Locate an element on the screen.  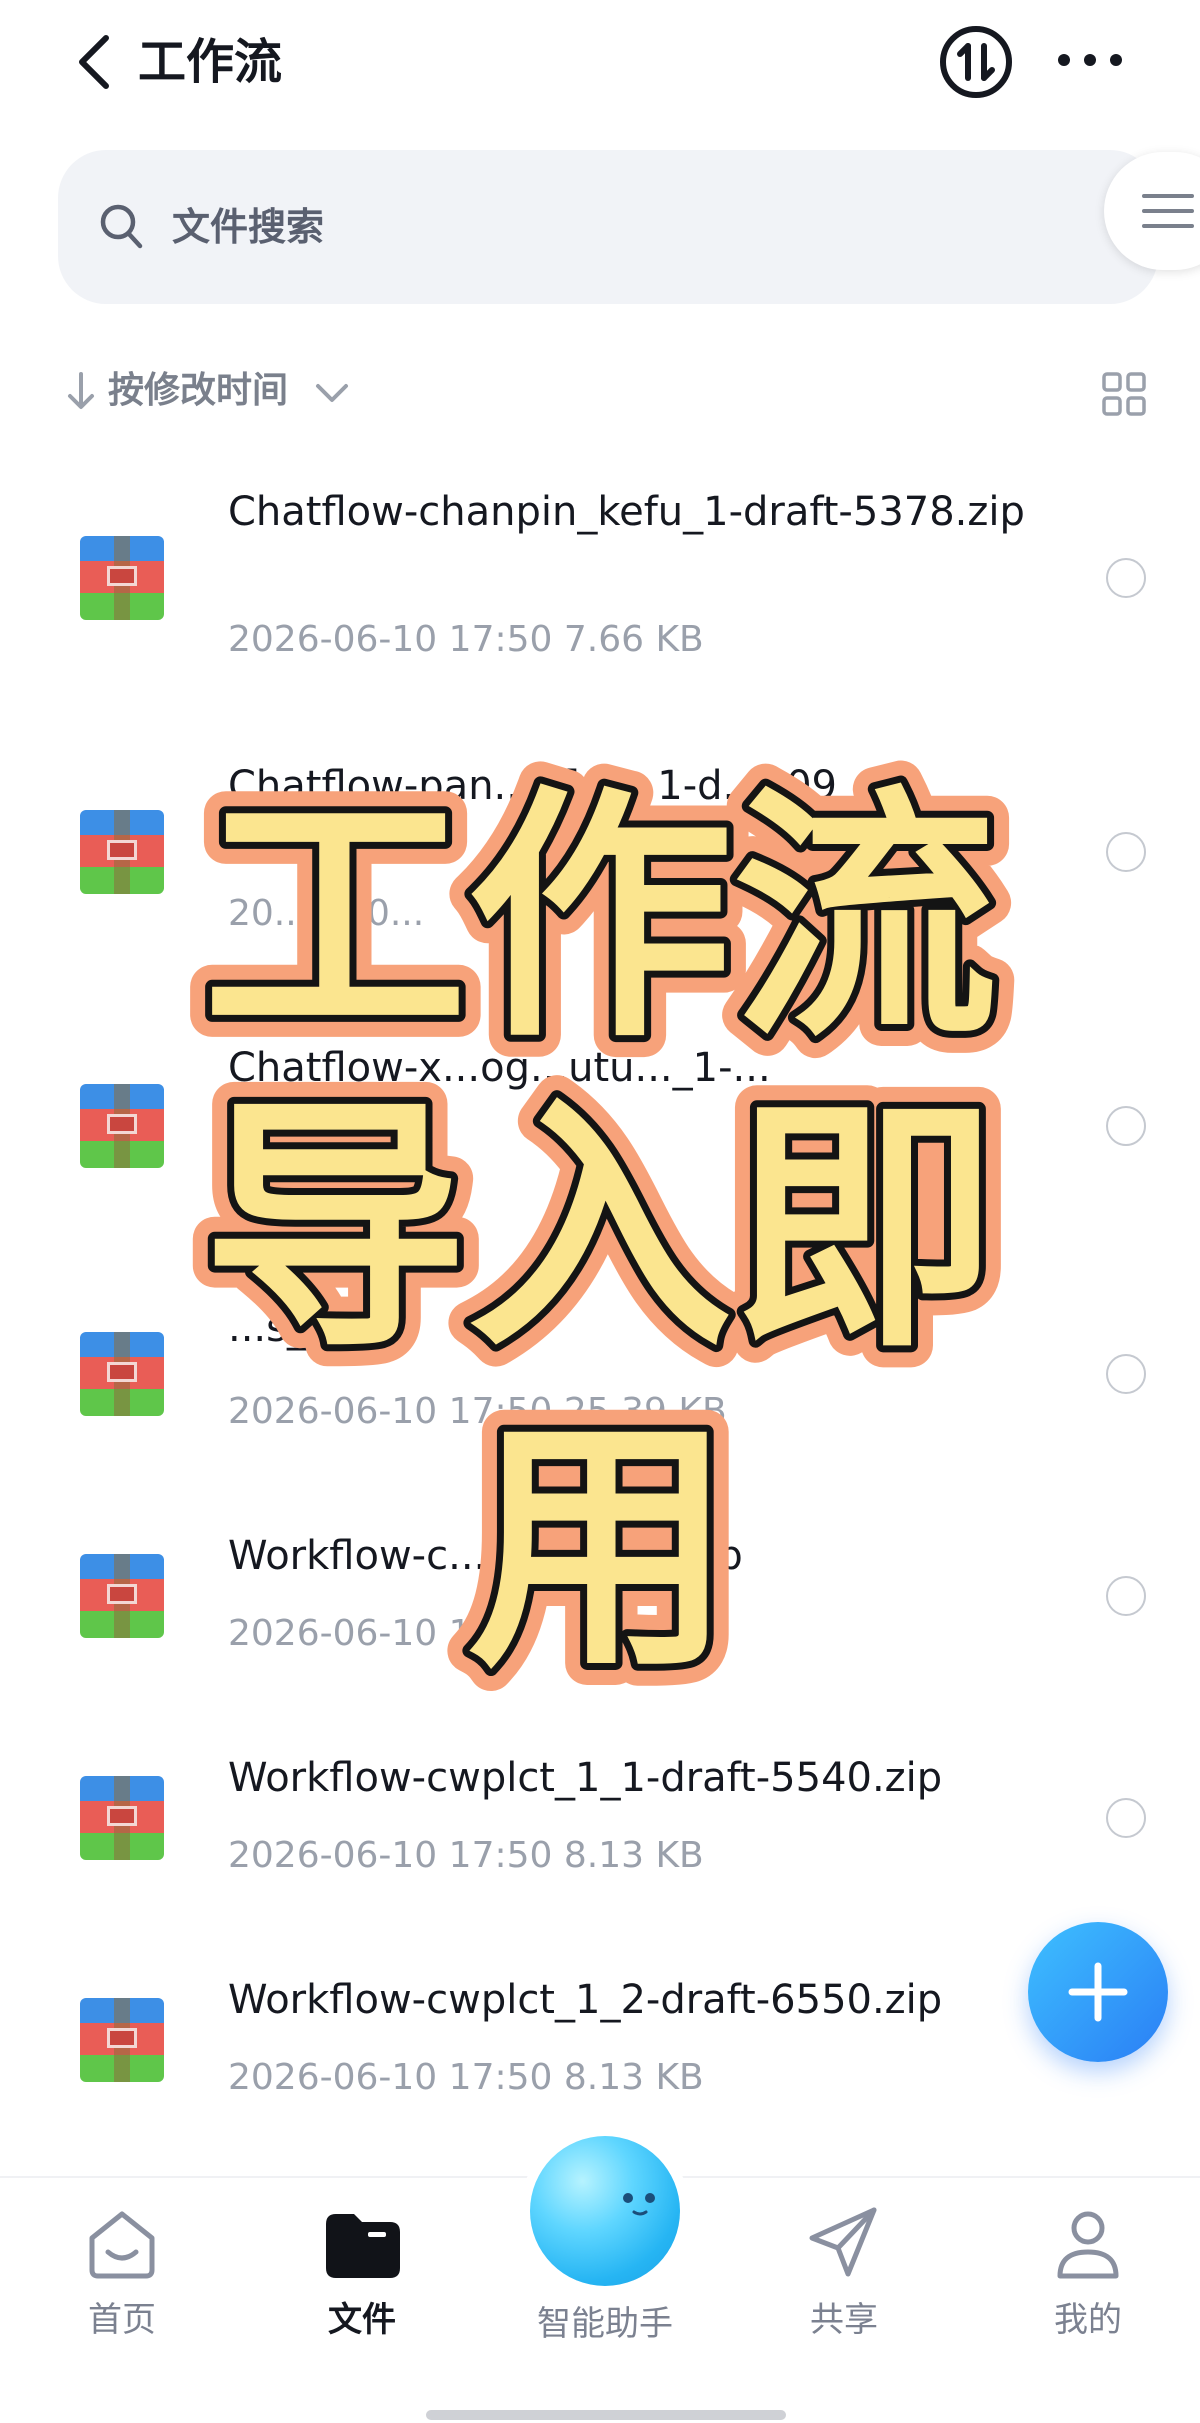
nav-item-home: 首页 is located at coordinates (122, 2320).